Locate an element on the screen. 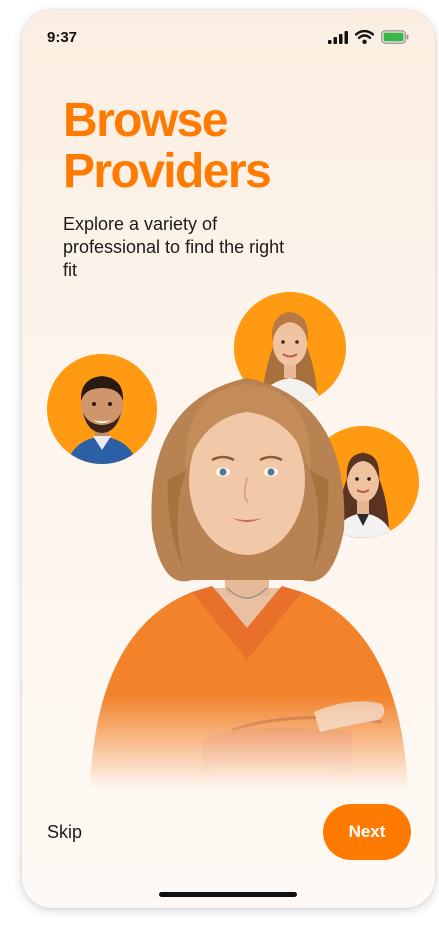 This screenshot has height=925, width=439. page-title: Browse Providers is located at coordinates (167, 146).